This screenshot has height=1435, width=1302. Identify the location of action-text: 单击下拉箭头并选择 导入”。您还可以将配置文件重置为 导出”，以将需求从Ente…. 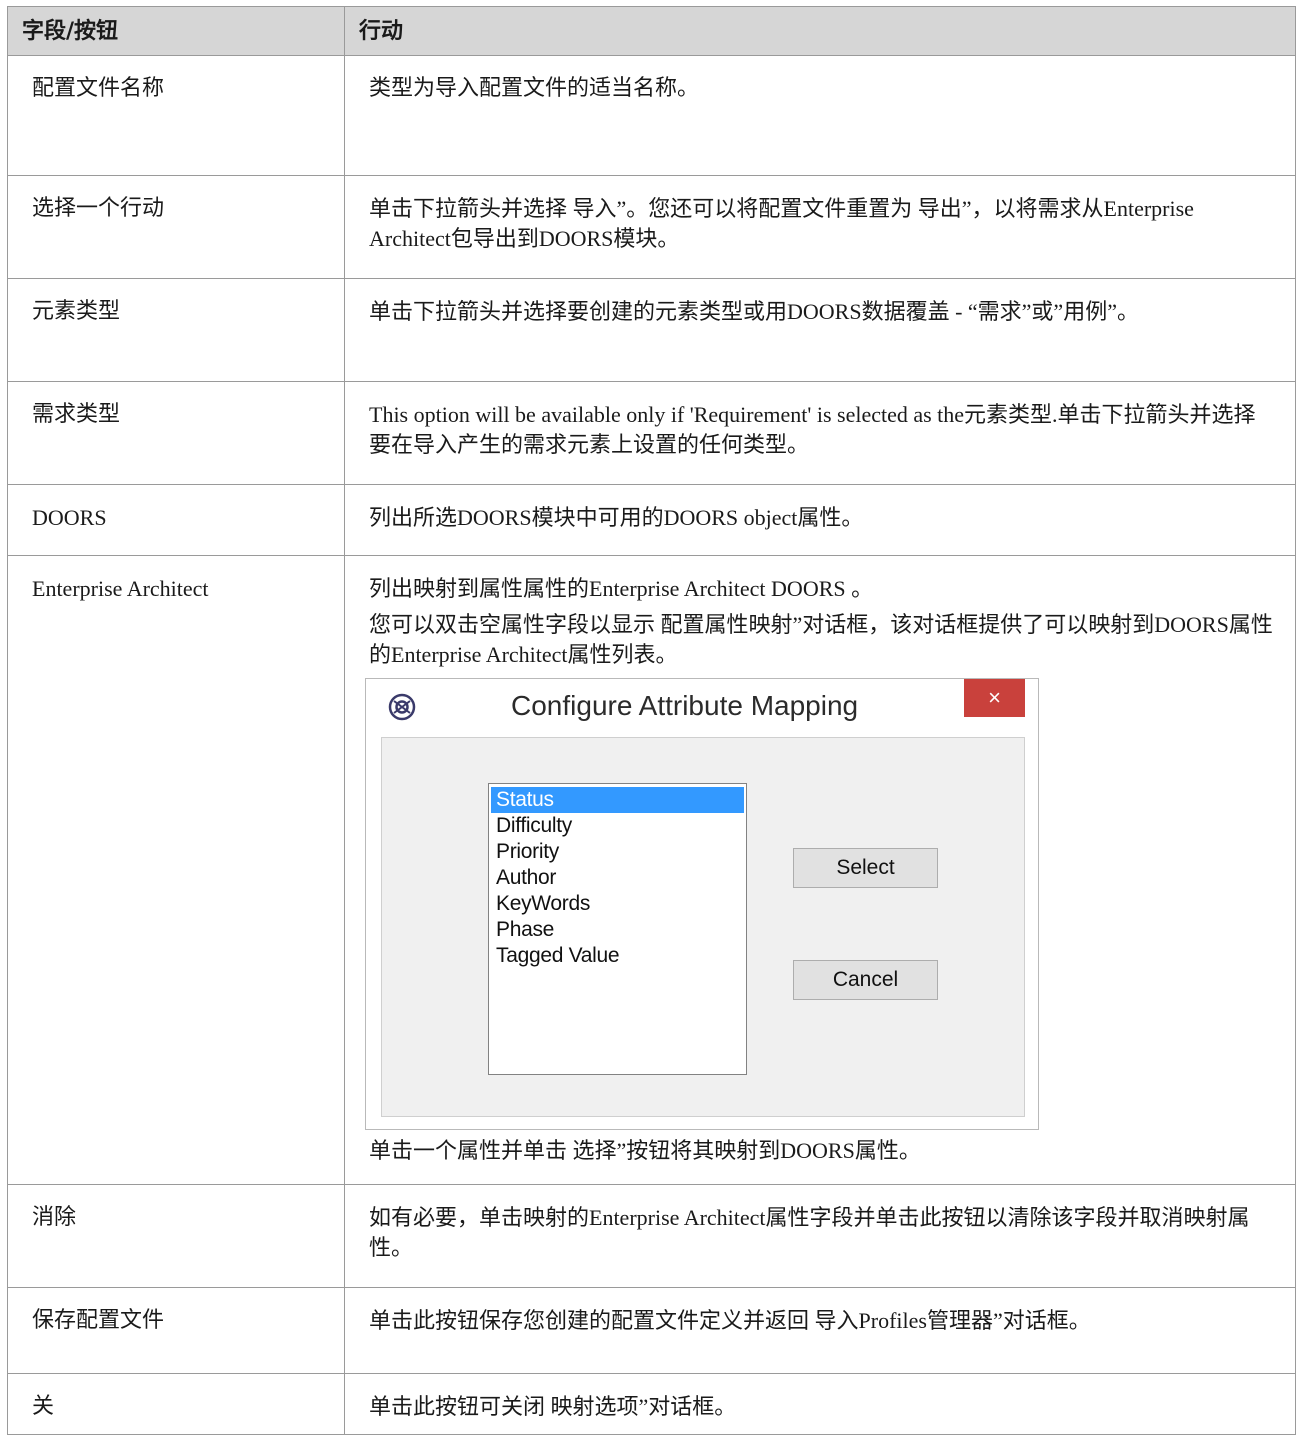
(781, 223).